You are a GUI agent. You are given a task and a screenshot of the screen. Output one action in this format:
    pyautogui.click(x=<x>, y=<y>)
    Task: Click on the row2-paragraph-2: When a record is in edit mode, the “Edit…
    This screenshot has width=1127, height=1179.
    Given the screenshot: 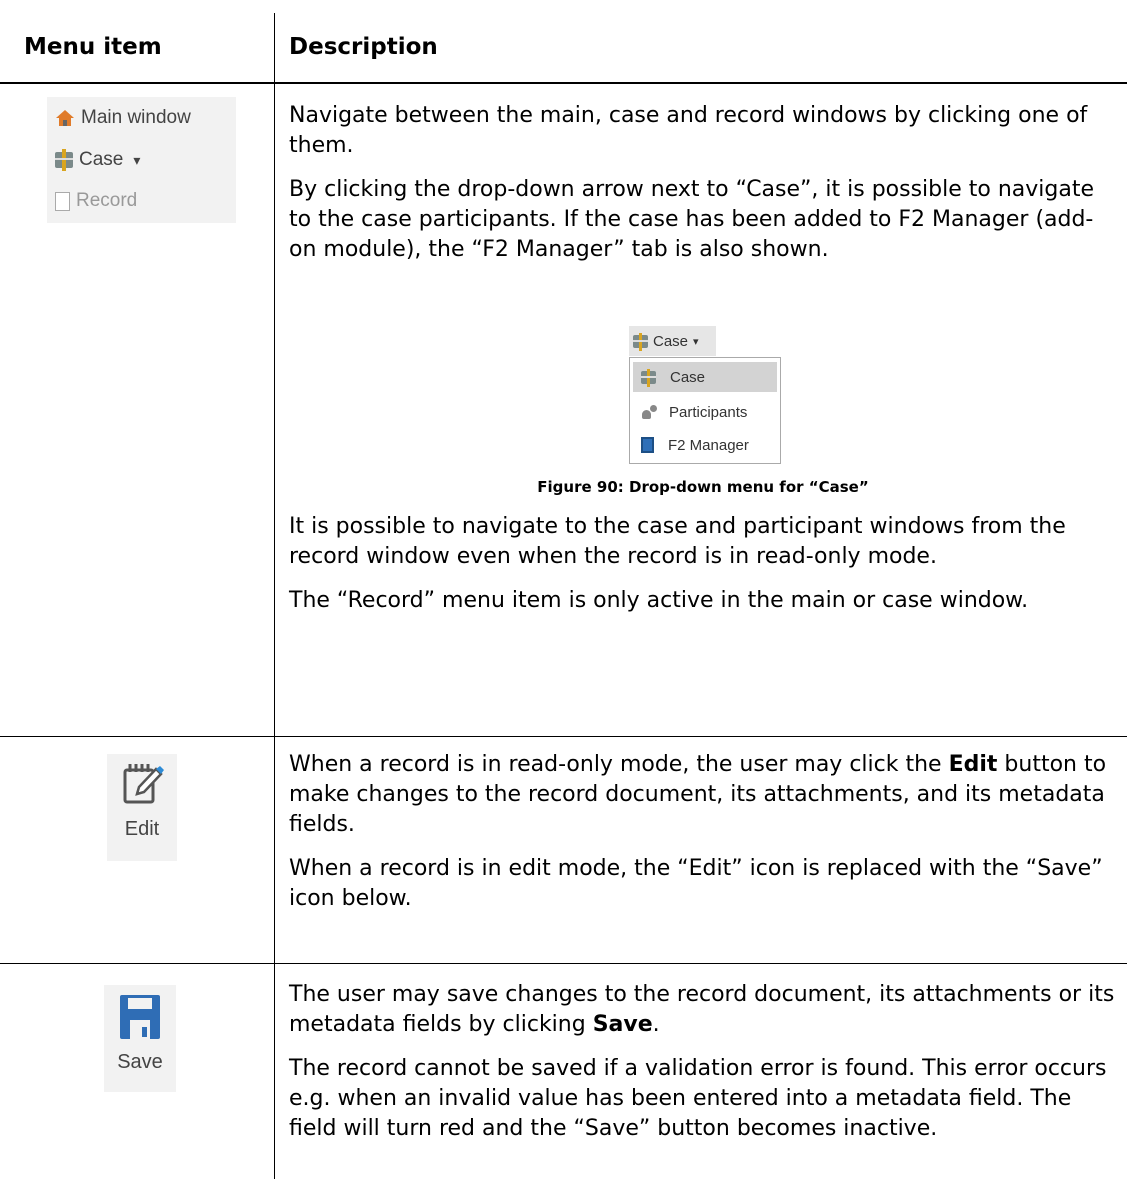 What is the action you would take?
    pyautogui.click(x=696, y=883)
    